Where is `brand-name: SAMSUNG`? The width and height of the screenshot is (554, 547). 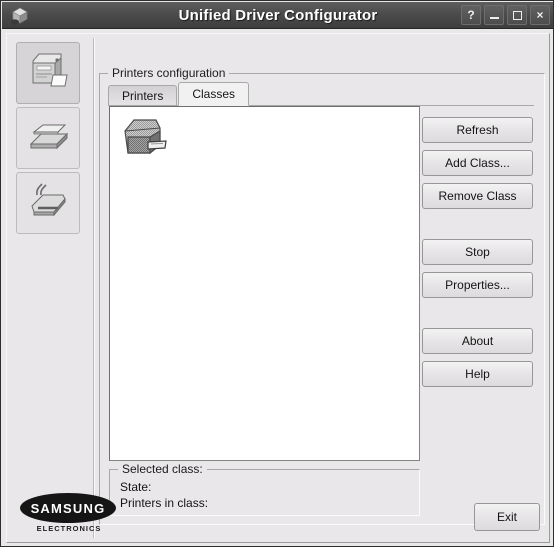
brand-name: SAMSUNG is located at coordinates (68, 508).